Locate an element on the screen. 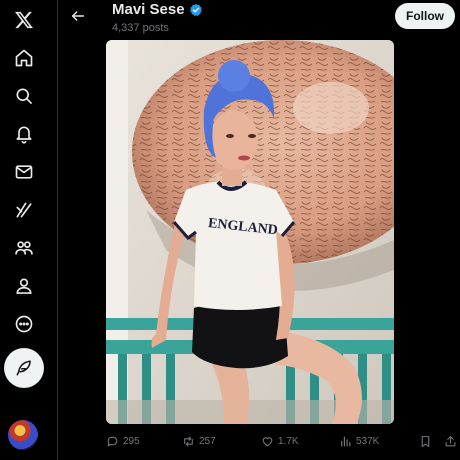  heart-icon is located at coordinates (267, 441).